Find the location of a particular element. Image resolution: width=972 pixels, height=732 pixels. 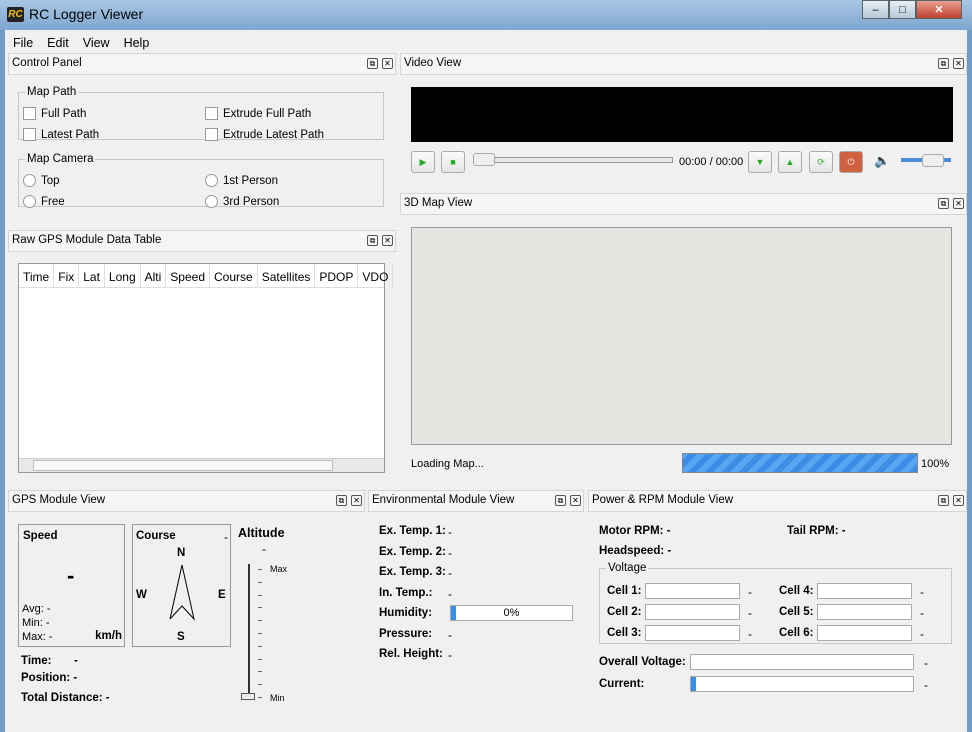

column-header: Speed is located at coordinates (188, 275).